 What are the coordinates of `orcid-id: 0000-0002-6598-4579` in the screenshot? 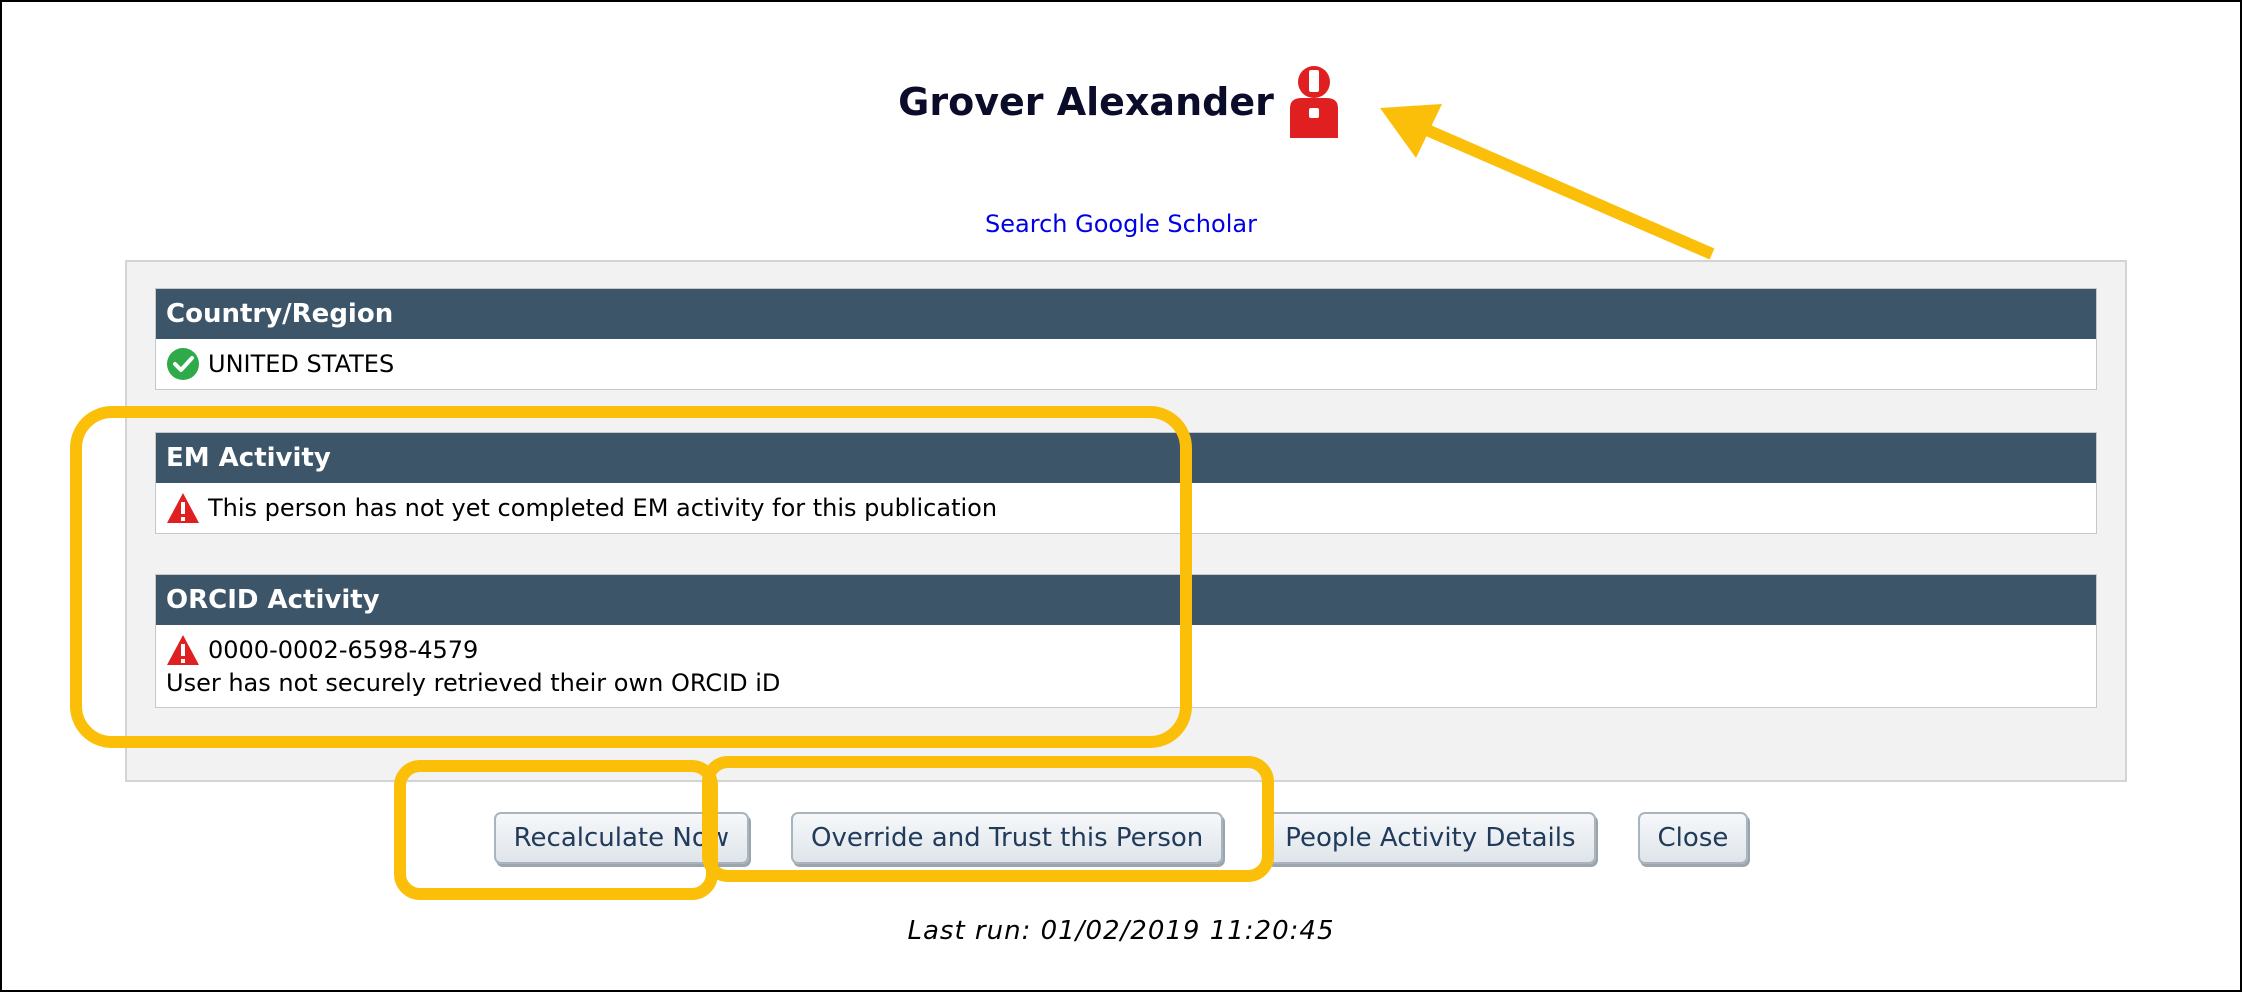 It's located at (343, 650).